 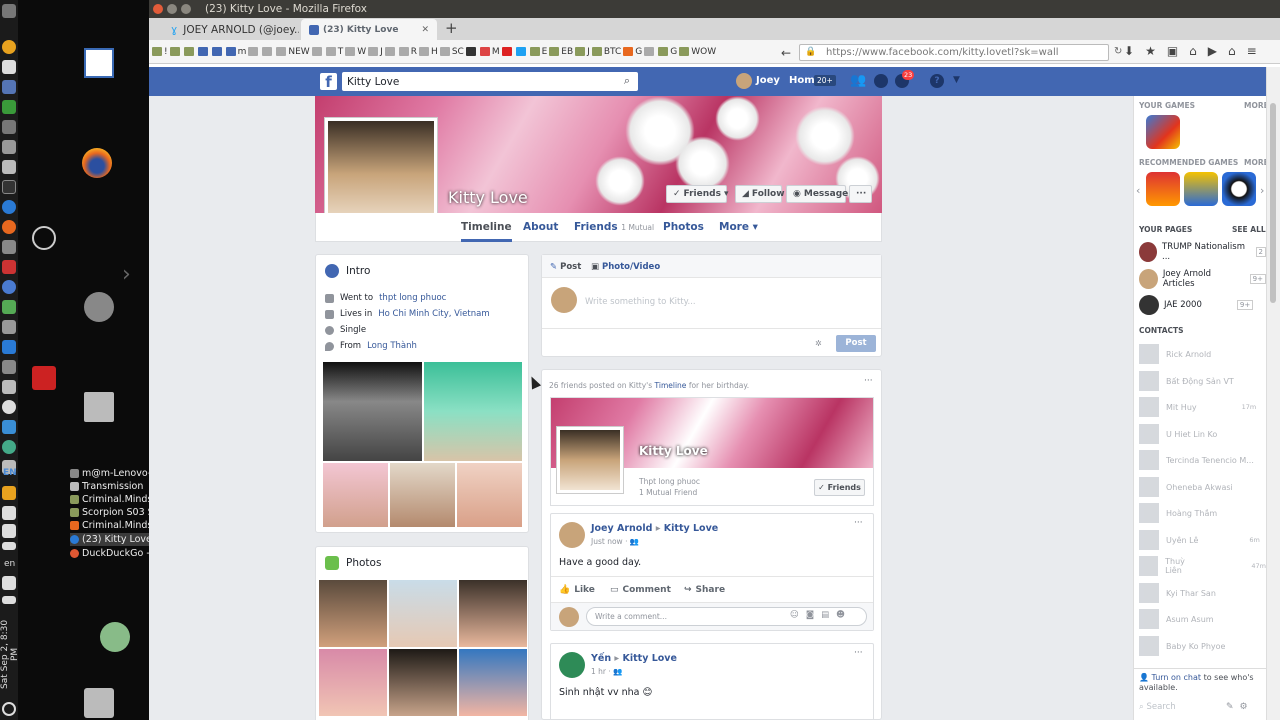 What do you see at coordinates (1138, 190) in the screenshot?
I see `games-prev-icon: ‹` at bounding box center [1138, 190].